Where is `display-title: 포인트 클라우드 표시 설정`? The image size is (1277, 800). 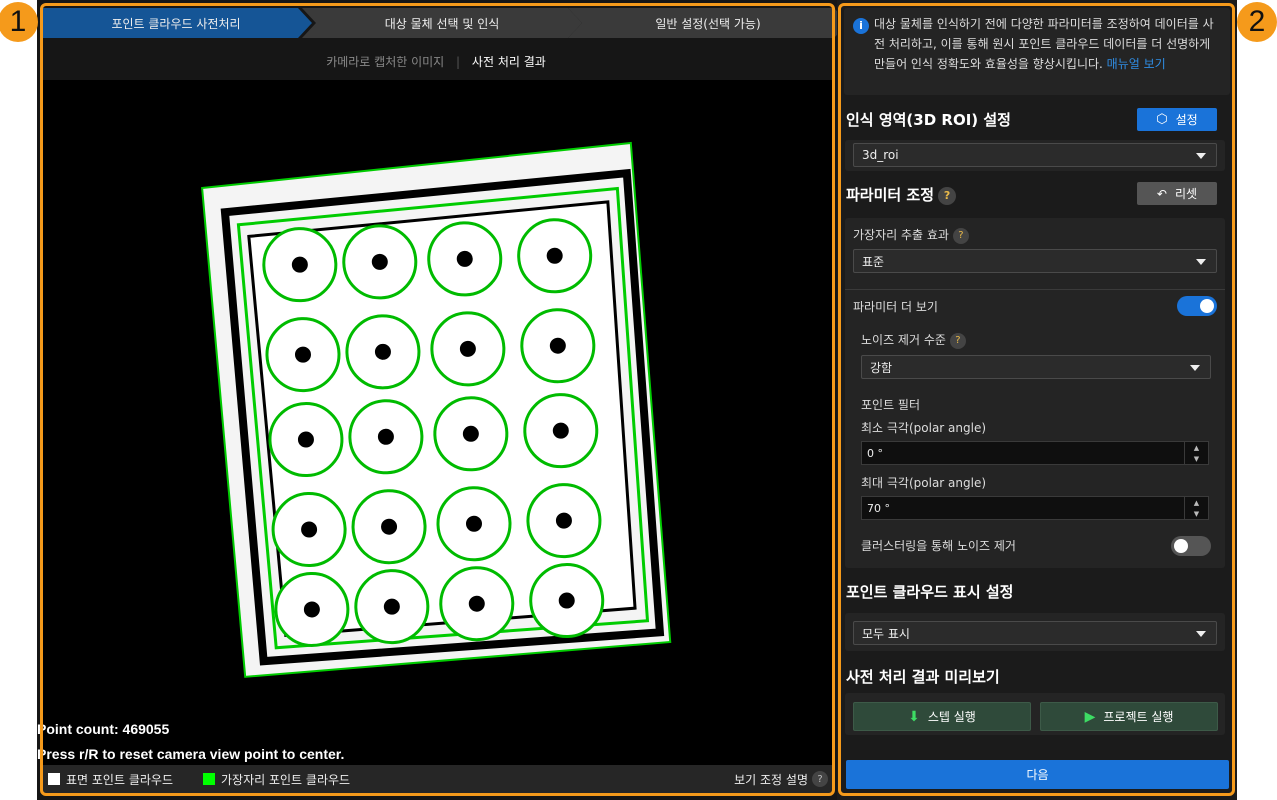
display-title: 포인트 클라우드 표시 설정 is located at coordinates (930, 592).